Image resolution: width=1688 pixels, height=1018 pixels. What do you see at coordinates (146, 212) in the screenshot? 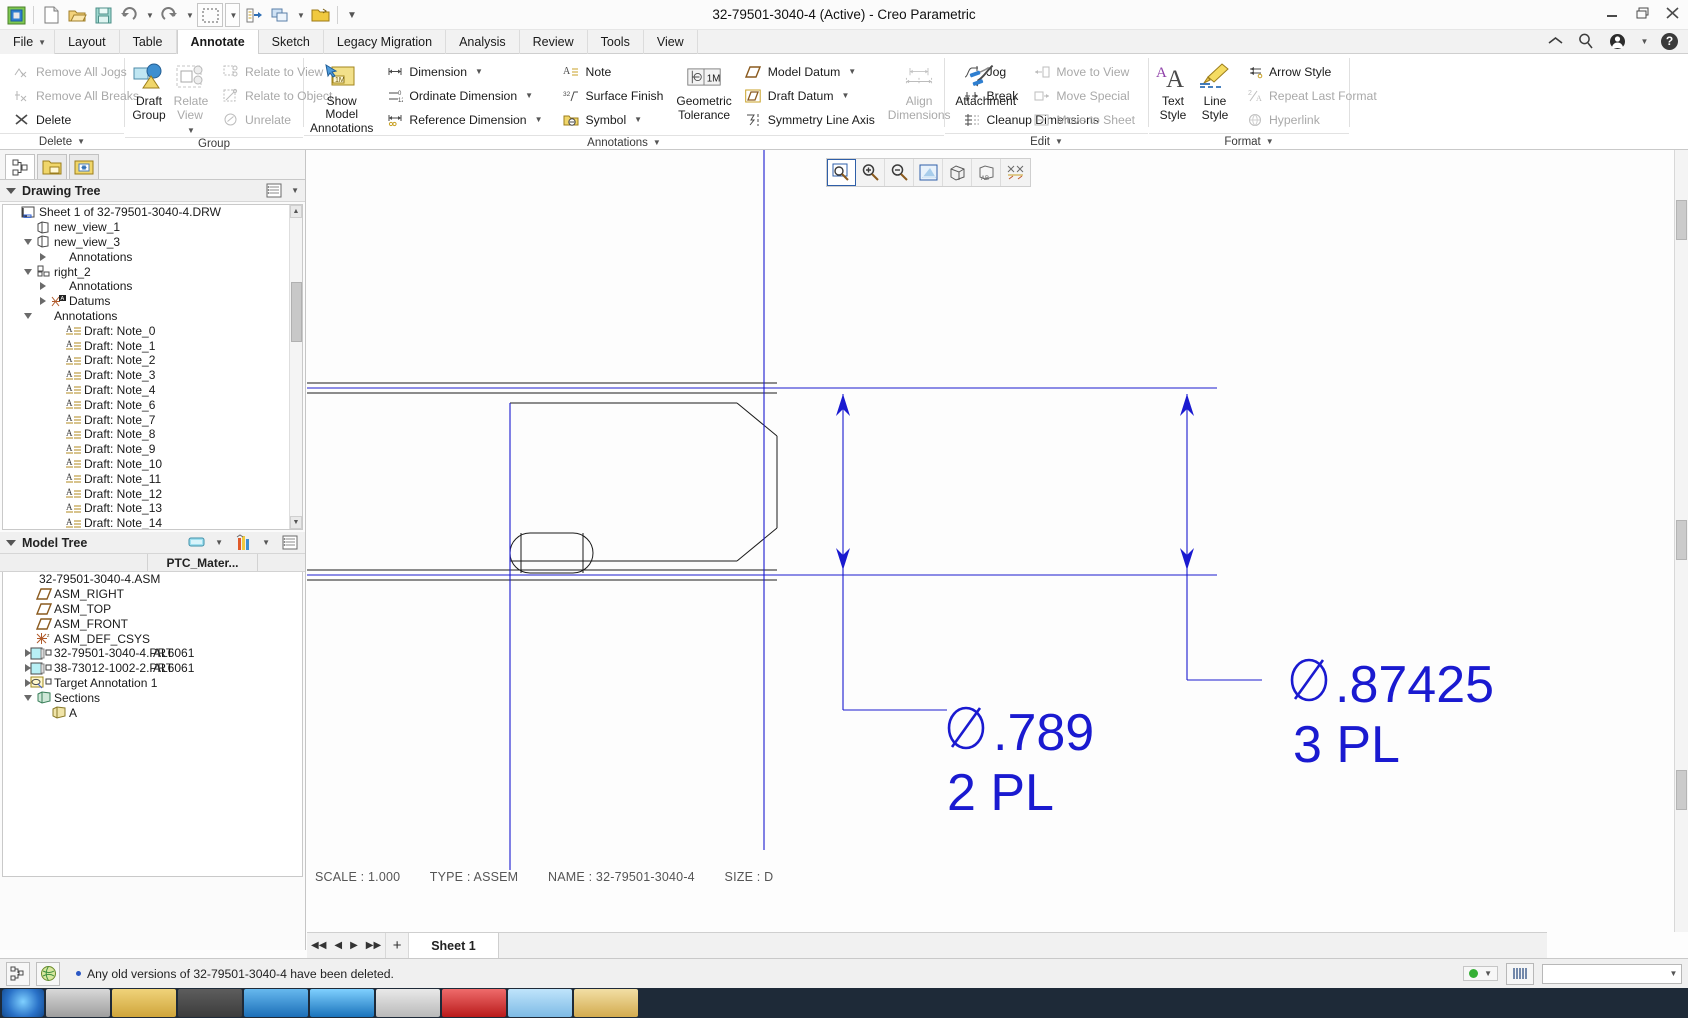
I see `tree-row: Sheet 1 of 32-79501-3040-4.DRW` at bounding box center [146, 212].